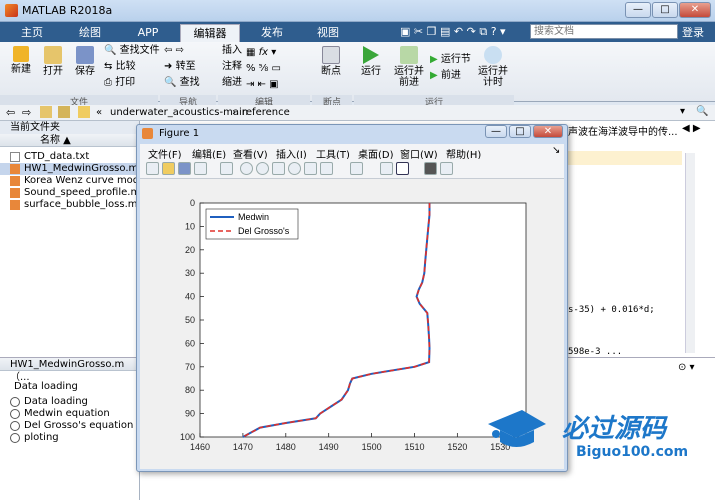  Describe the element at coordinates (69, 157) in the screenshot. I see `list-item: CTD_data.txt` at that location.